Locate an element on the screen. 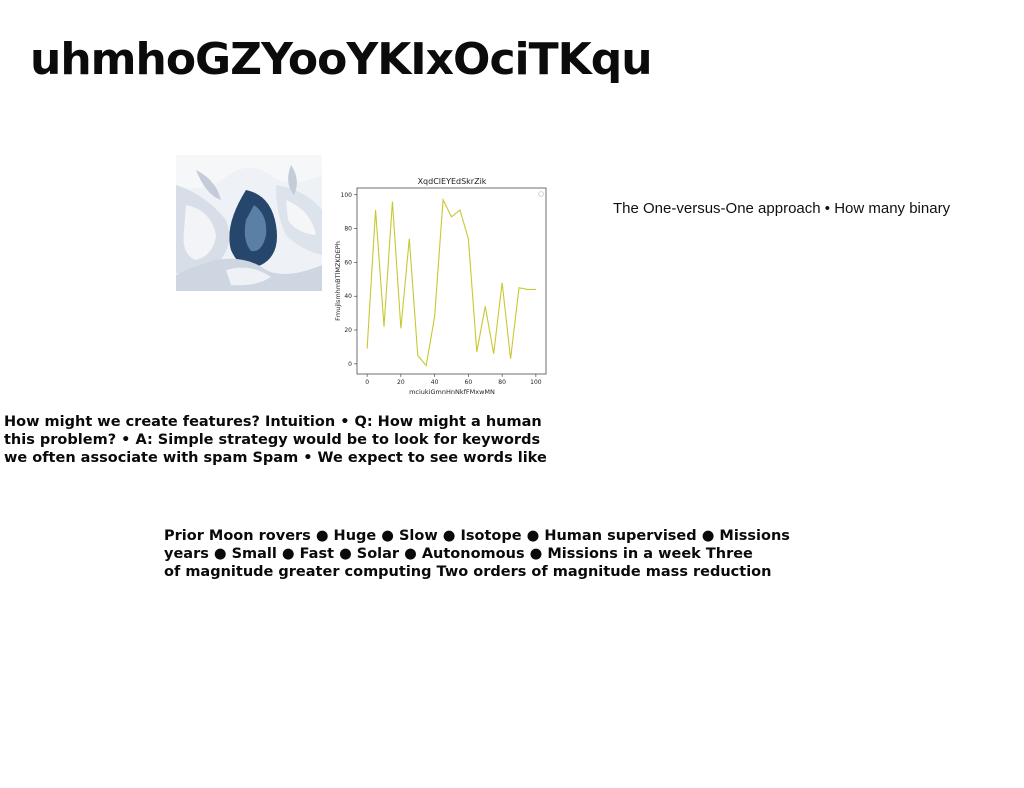 This screenshot has width=1024, height=788. y-tick-label: 60 is located at coordinates (348, 262).